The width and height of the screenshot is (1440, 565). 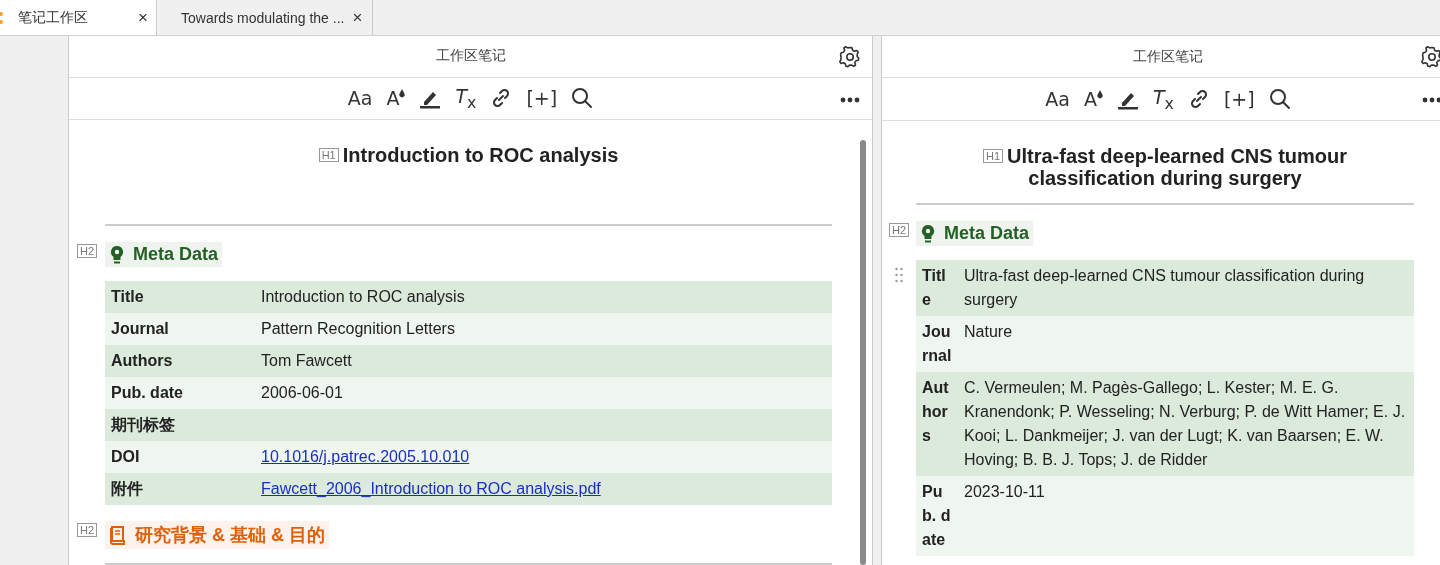 I want to click on table-cell: Nature, so click(x=1186, y=344).